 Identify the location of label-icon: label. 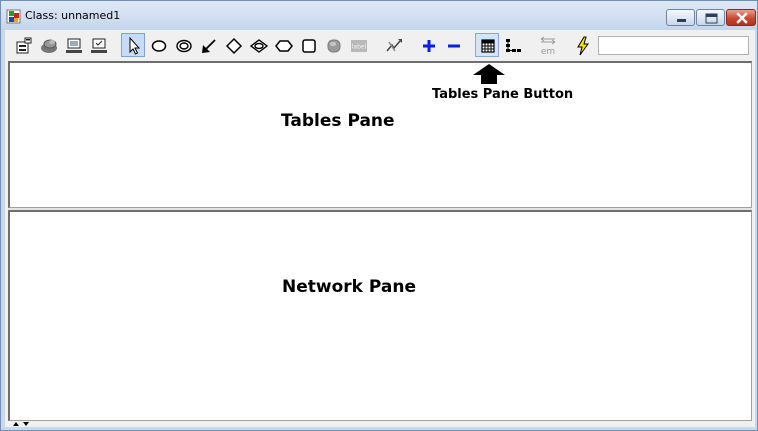
(359, 46).